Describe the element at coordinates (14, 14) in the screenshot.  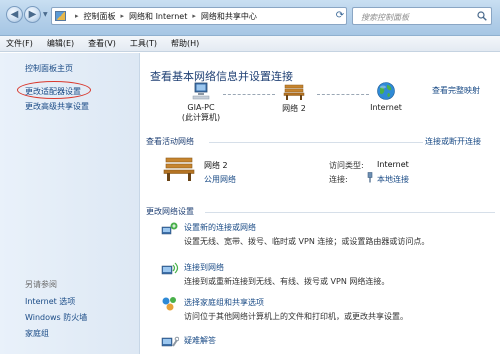
I see `back-button: ◀` at that location.